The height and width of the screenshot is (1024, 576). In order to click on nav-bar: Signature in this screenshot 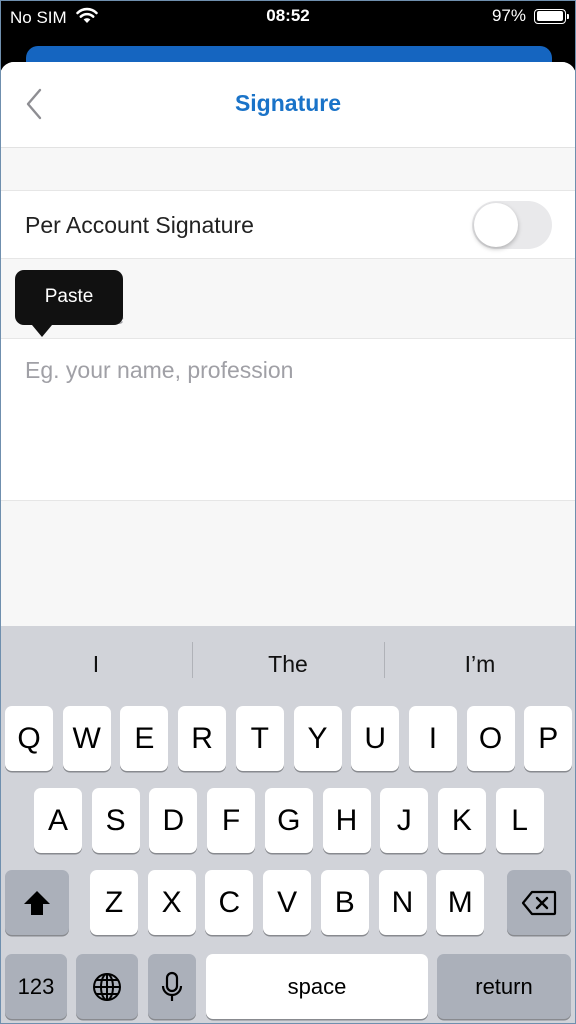, I will do `click(288, 105)`.